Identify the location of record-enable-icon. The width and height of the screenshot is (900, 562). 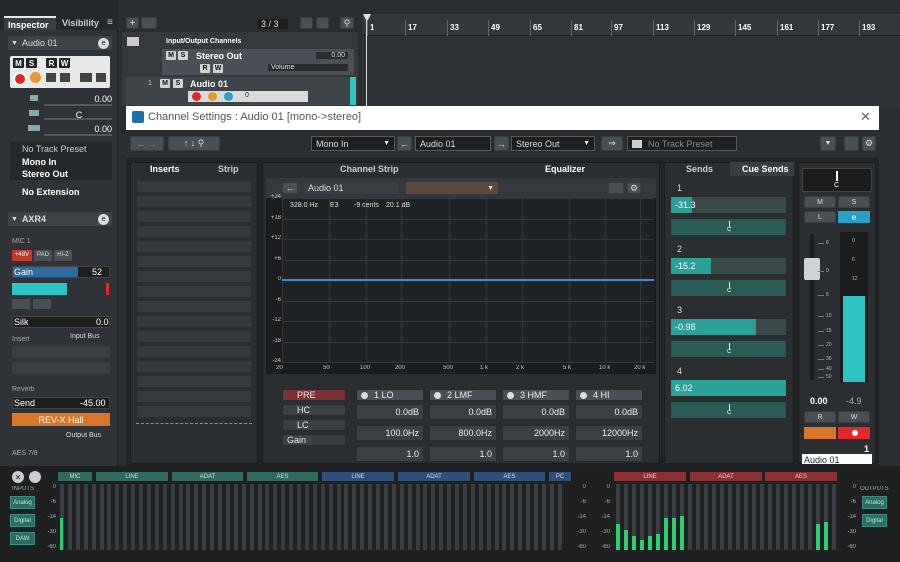
(20, 79).